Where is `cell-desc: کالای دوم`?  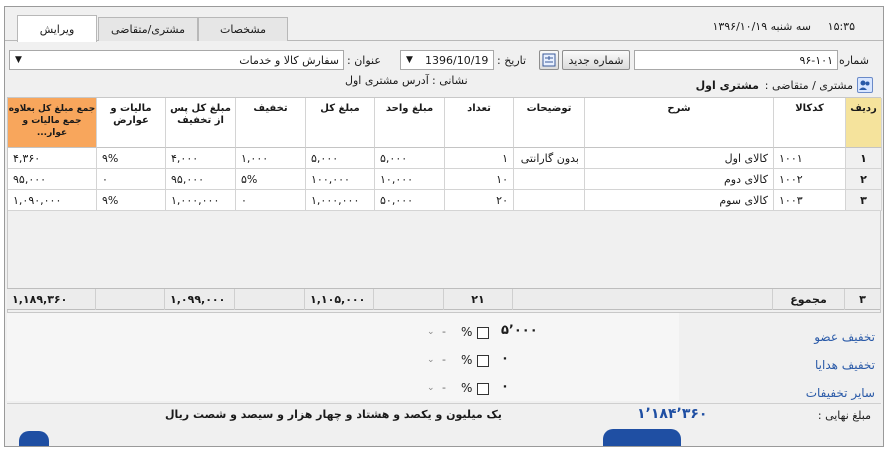 cell-desc: کالای دوم is located at coordinates (679, 179).